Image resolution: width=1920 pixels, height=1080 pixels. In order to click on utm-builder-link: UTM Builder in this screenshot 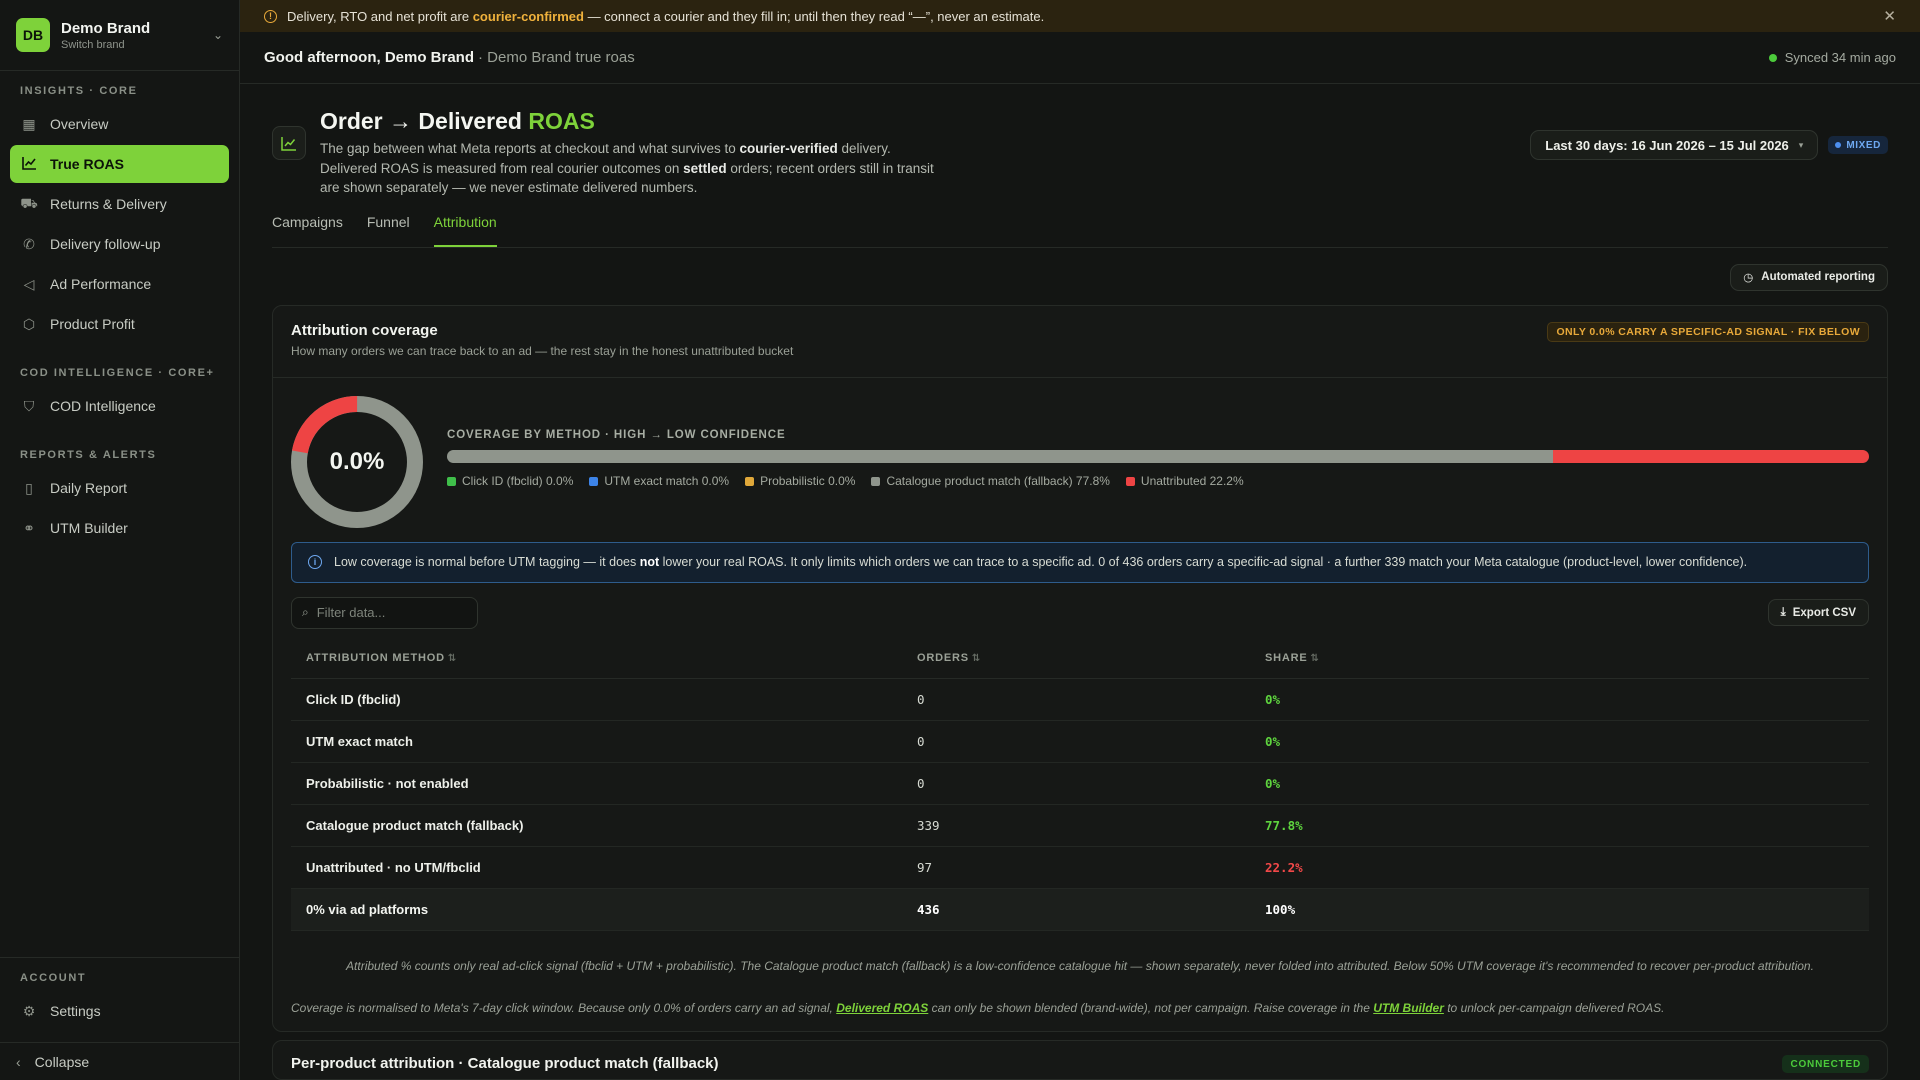, I will do `click(1408, 1008)`.